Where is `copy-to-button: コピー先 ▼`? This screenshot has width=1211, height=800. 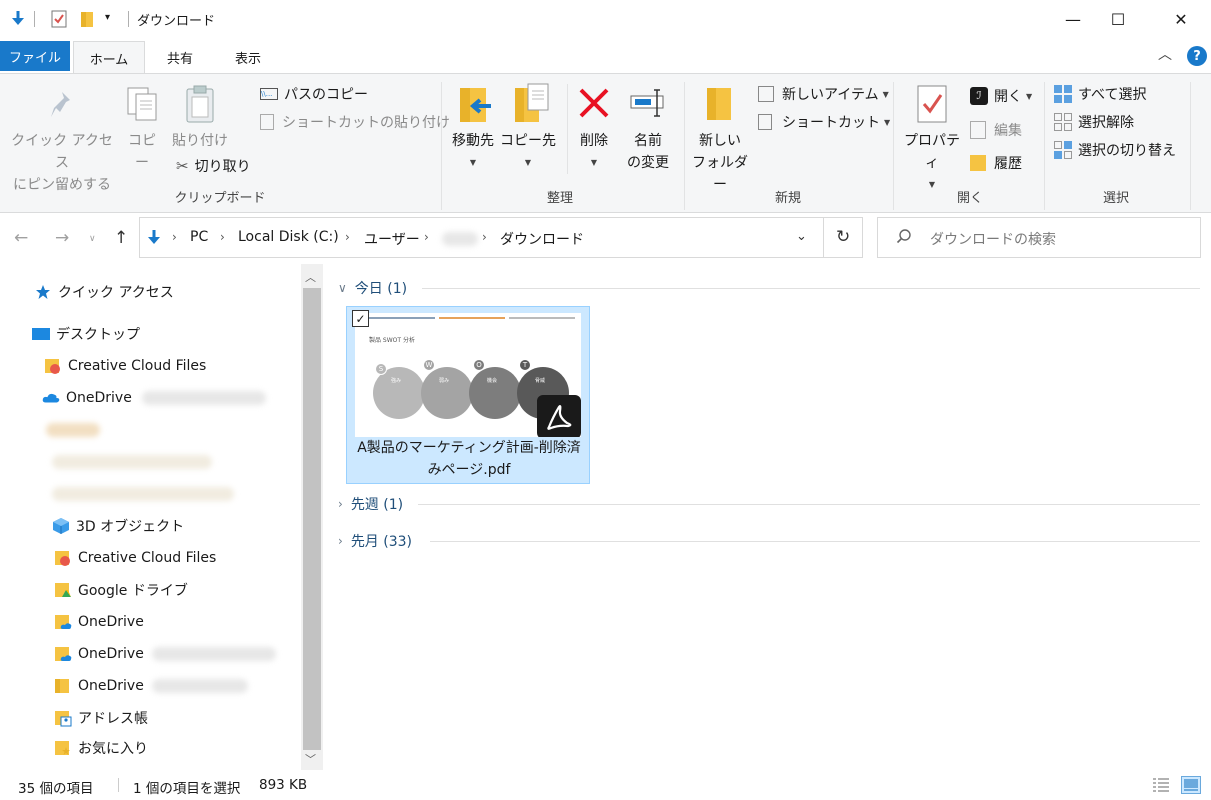
copy-to-button: コピー先 ▼ is located at coordinates (528, 152).